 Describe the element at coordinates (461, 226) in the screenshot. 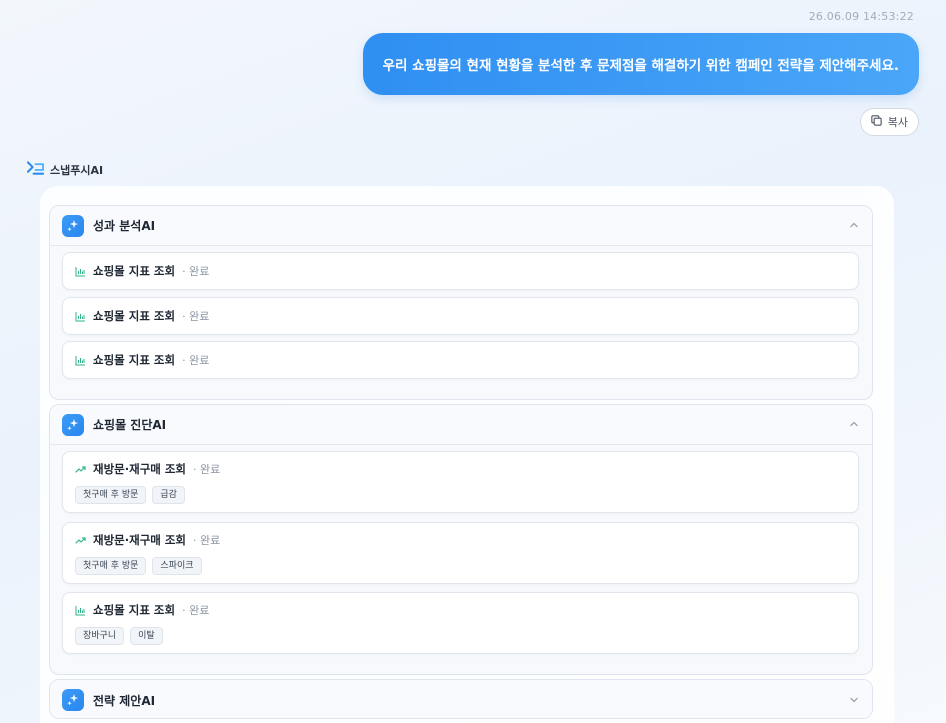

I see `agent-header: 성과 분석AI` at that location.